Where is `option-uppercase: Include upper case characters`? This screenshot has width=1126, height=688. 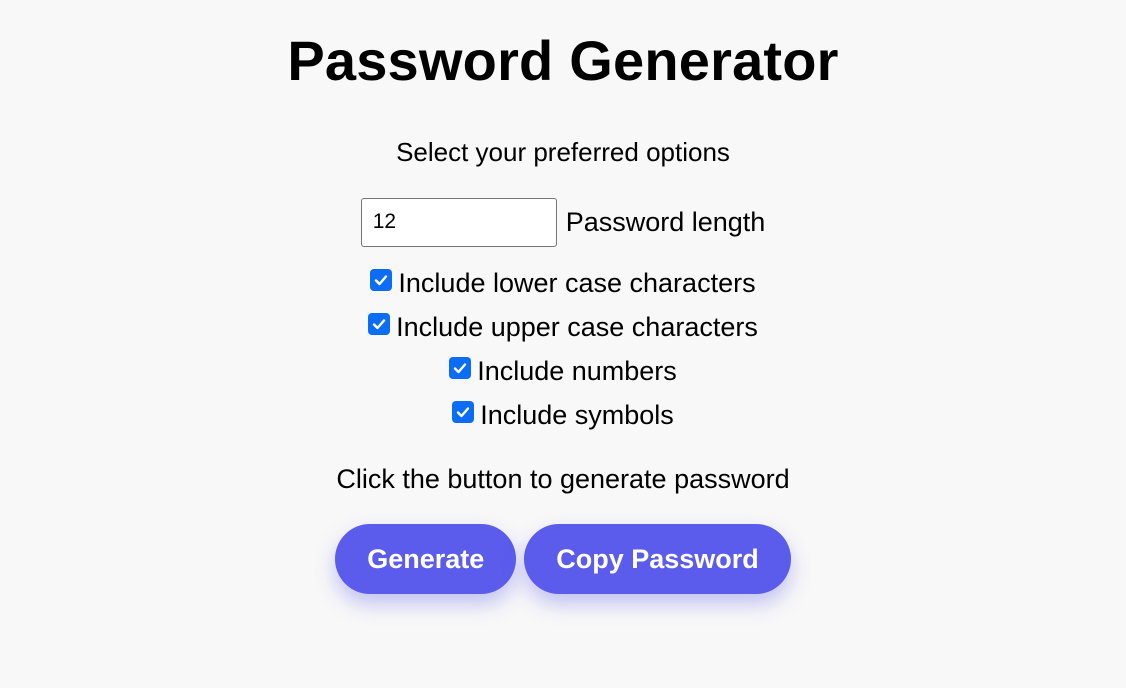
option-uppercase: Include upper case characters is located at coordinates (563, 327).